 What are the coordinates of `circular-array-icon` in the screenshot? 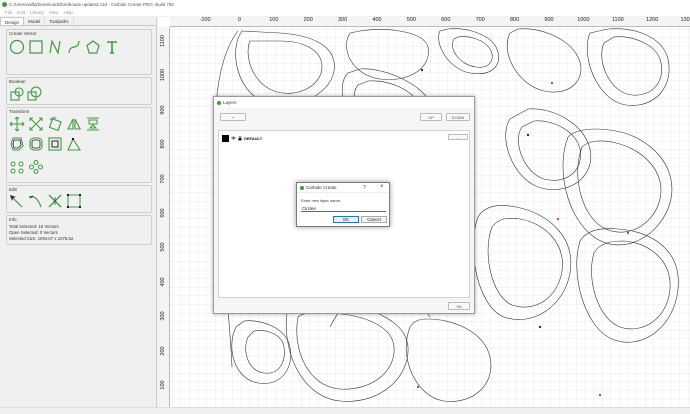 It's located at (17, 167).